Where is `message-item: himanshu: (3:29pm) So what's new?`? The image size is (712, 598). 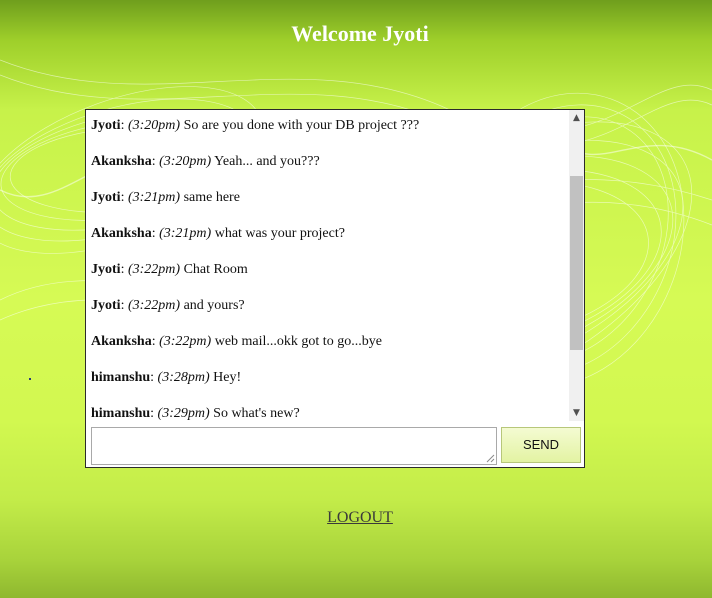 message-item: himanshu: (3:29pm) So what's new? is located at coordinates (195, 414).